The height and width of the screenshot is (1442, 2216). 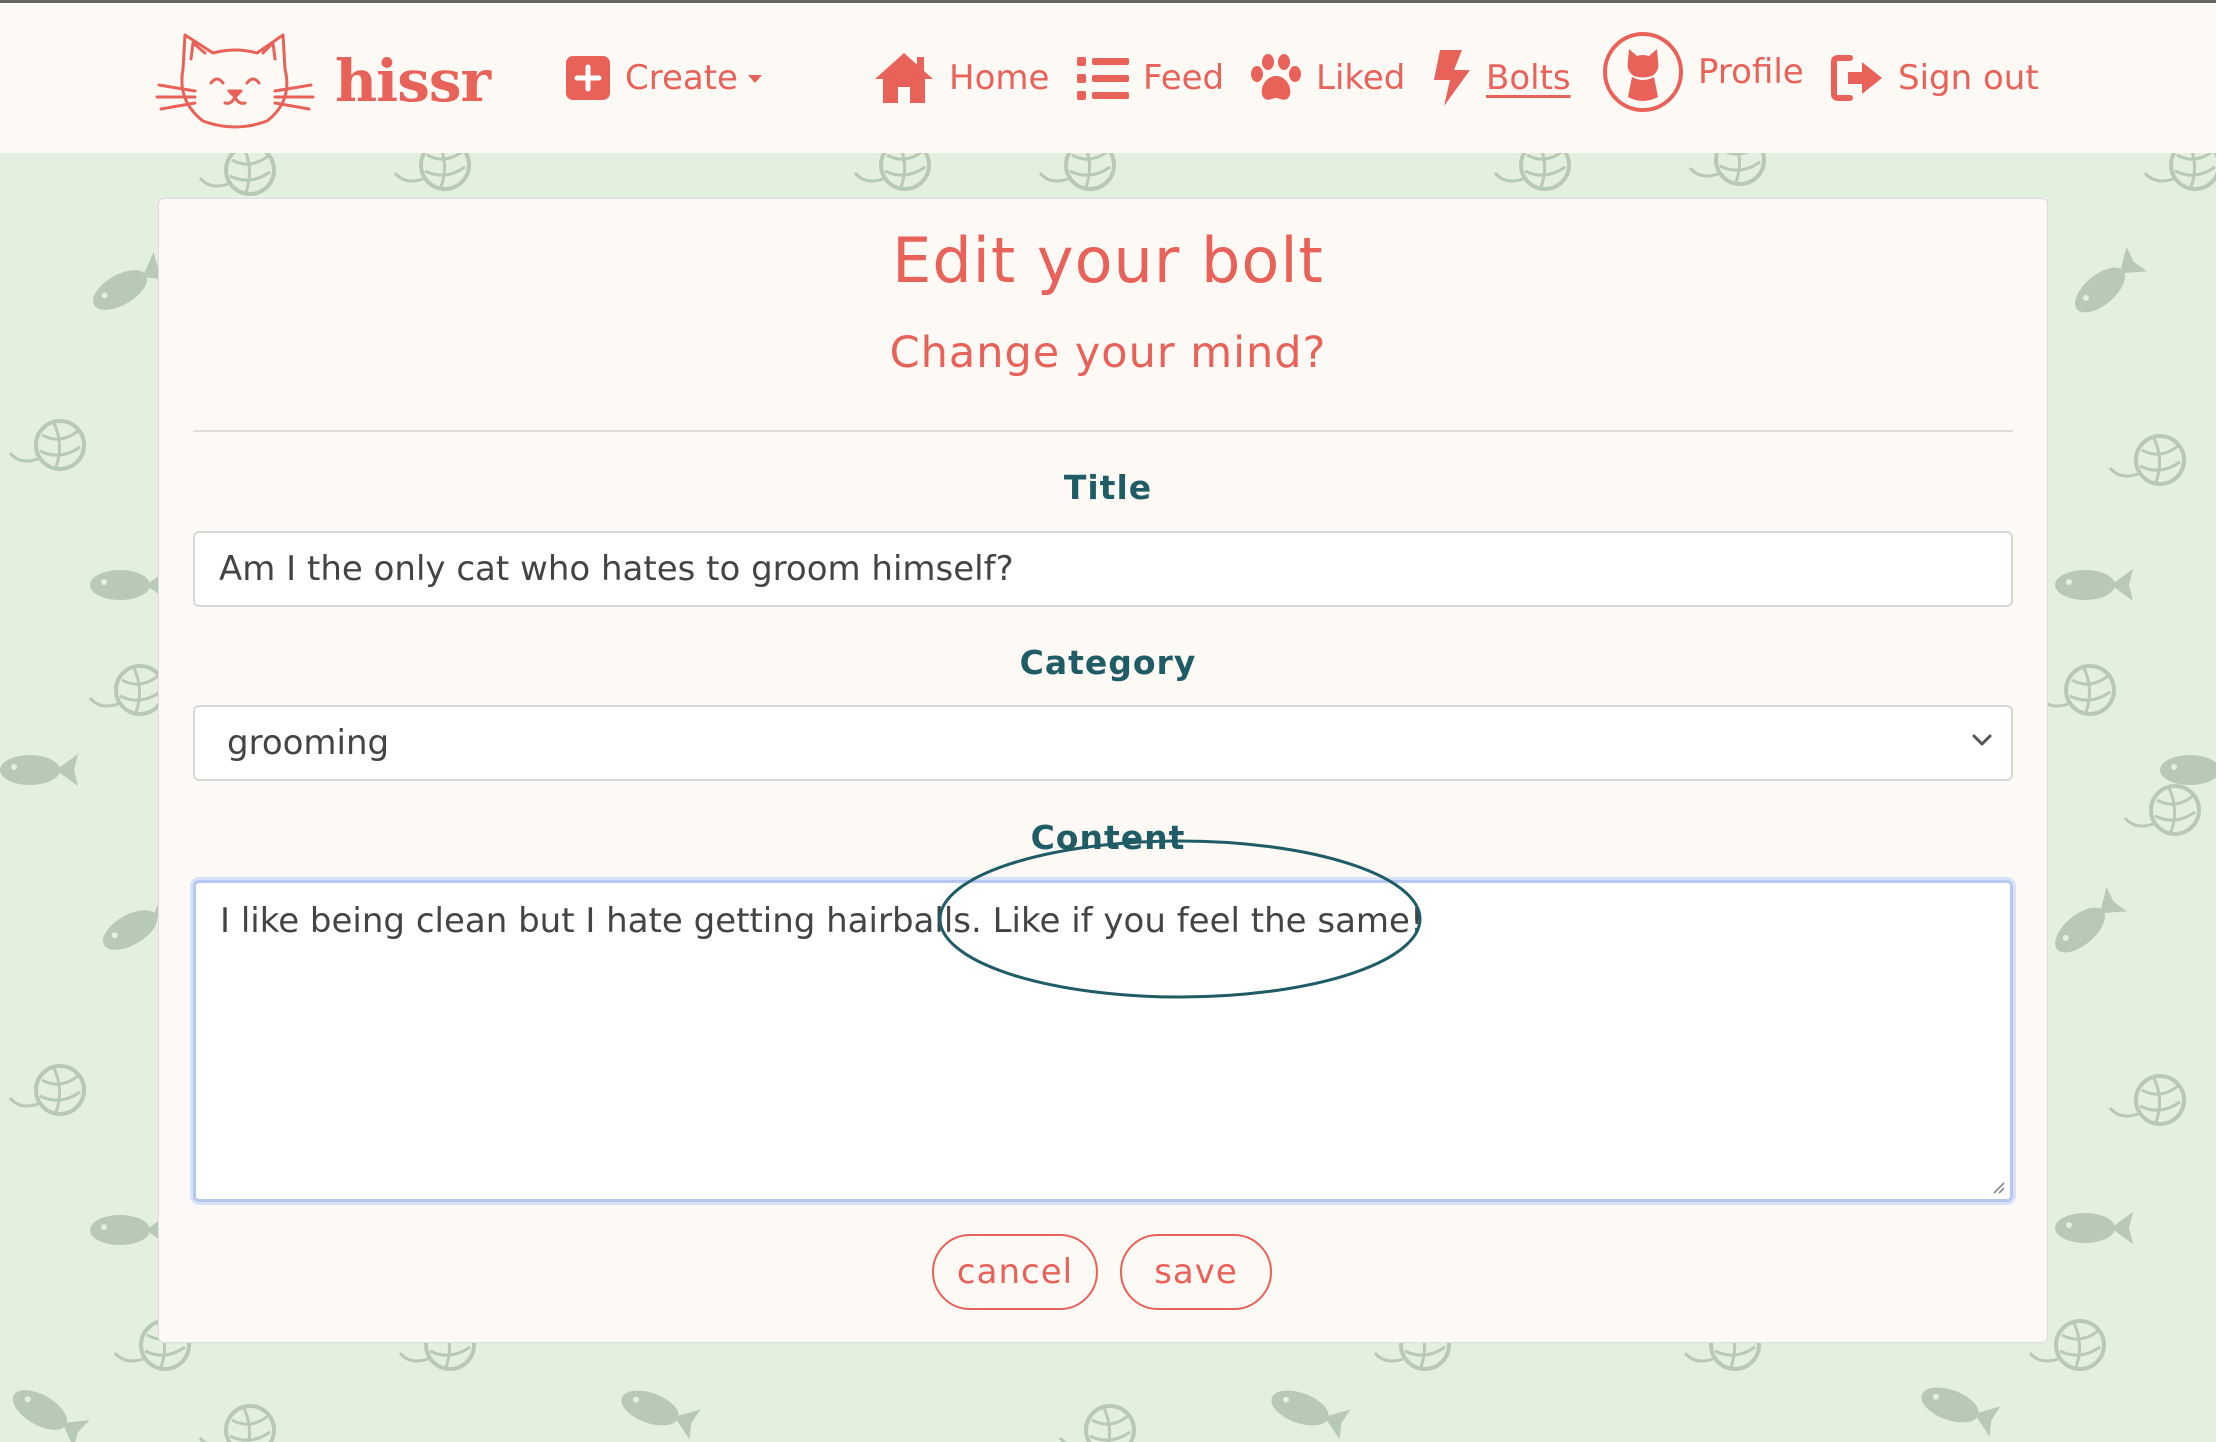 I want to click on nav-feed: Feed, so click(x=1150, y=78).